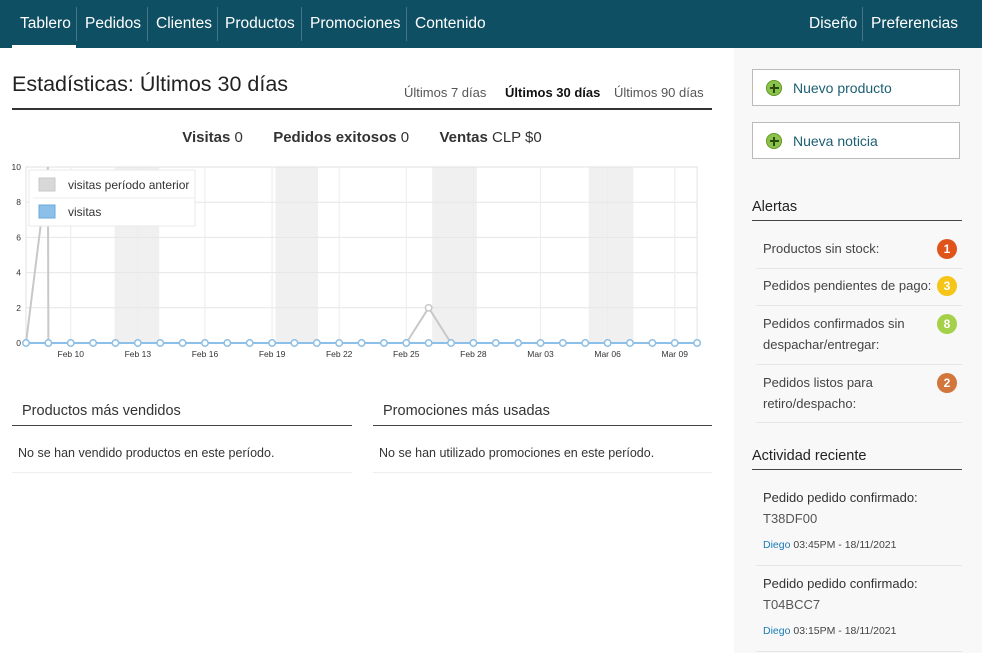  What do you see at coordinates (516, 137) in the screenshot?
I see `sales-value: CLP $0` at bounding box center [516, 137].